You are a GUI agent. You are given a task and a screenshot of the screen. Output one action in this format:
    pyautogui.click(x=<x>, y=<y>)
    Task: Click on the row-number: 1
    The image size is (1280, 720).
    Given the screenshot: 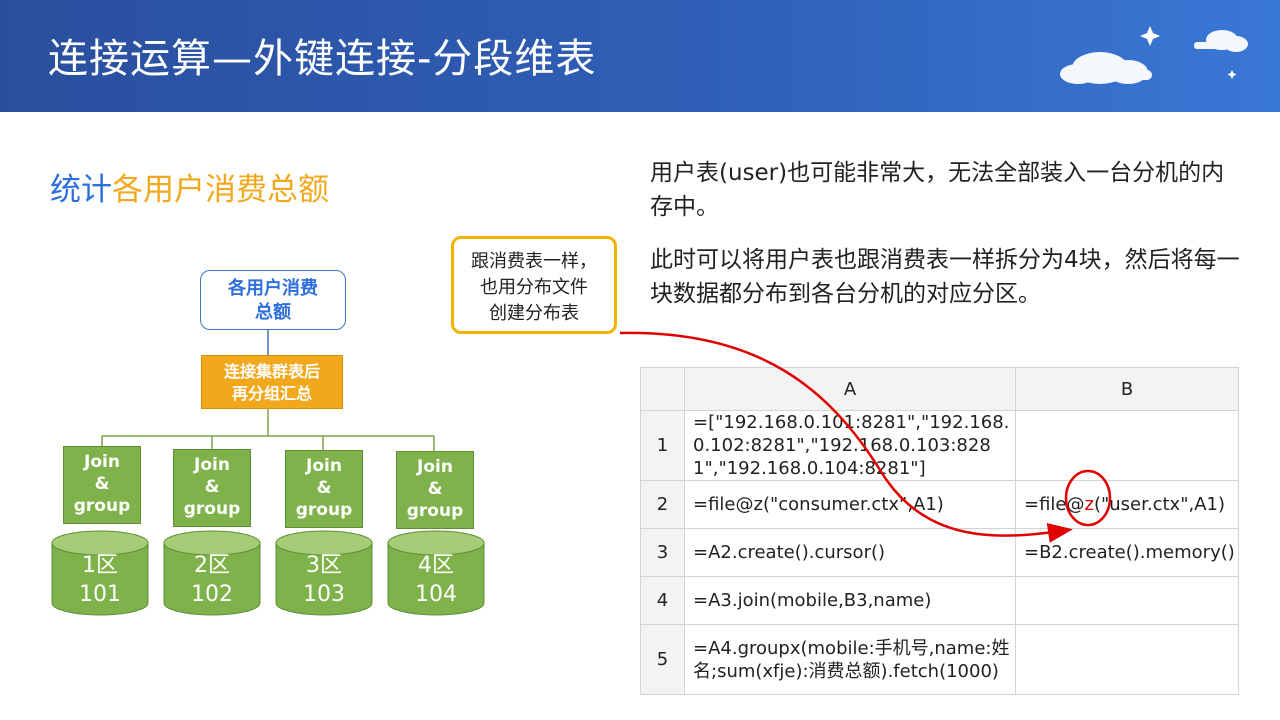 What is the action you would take?
    pyautogui.click(x=662, y=445)
    